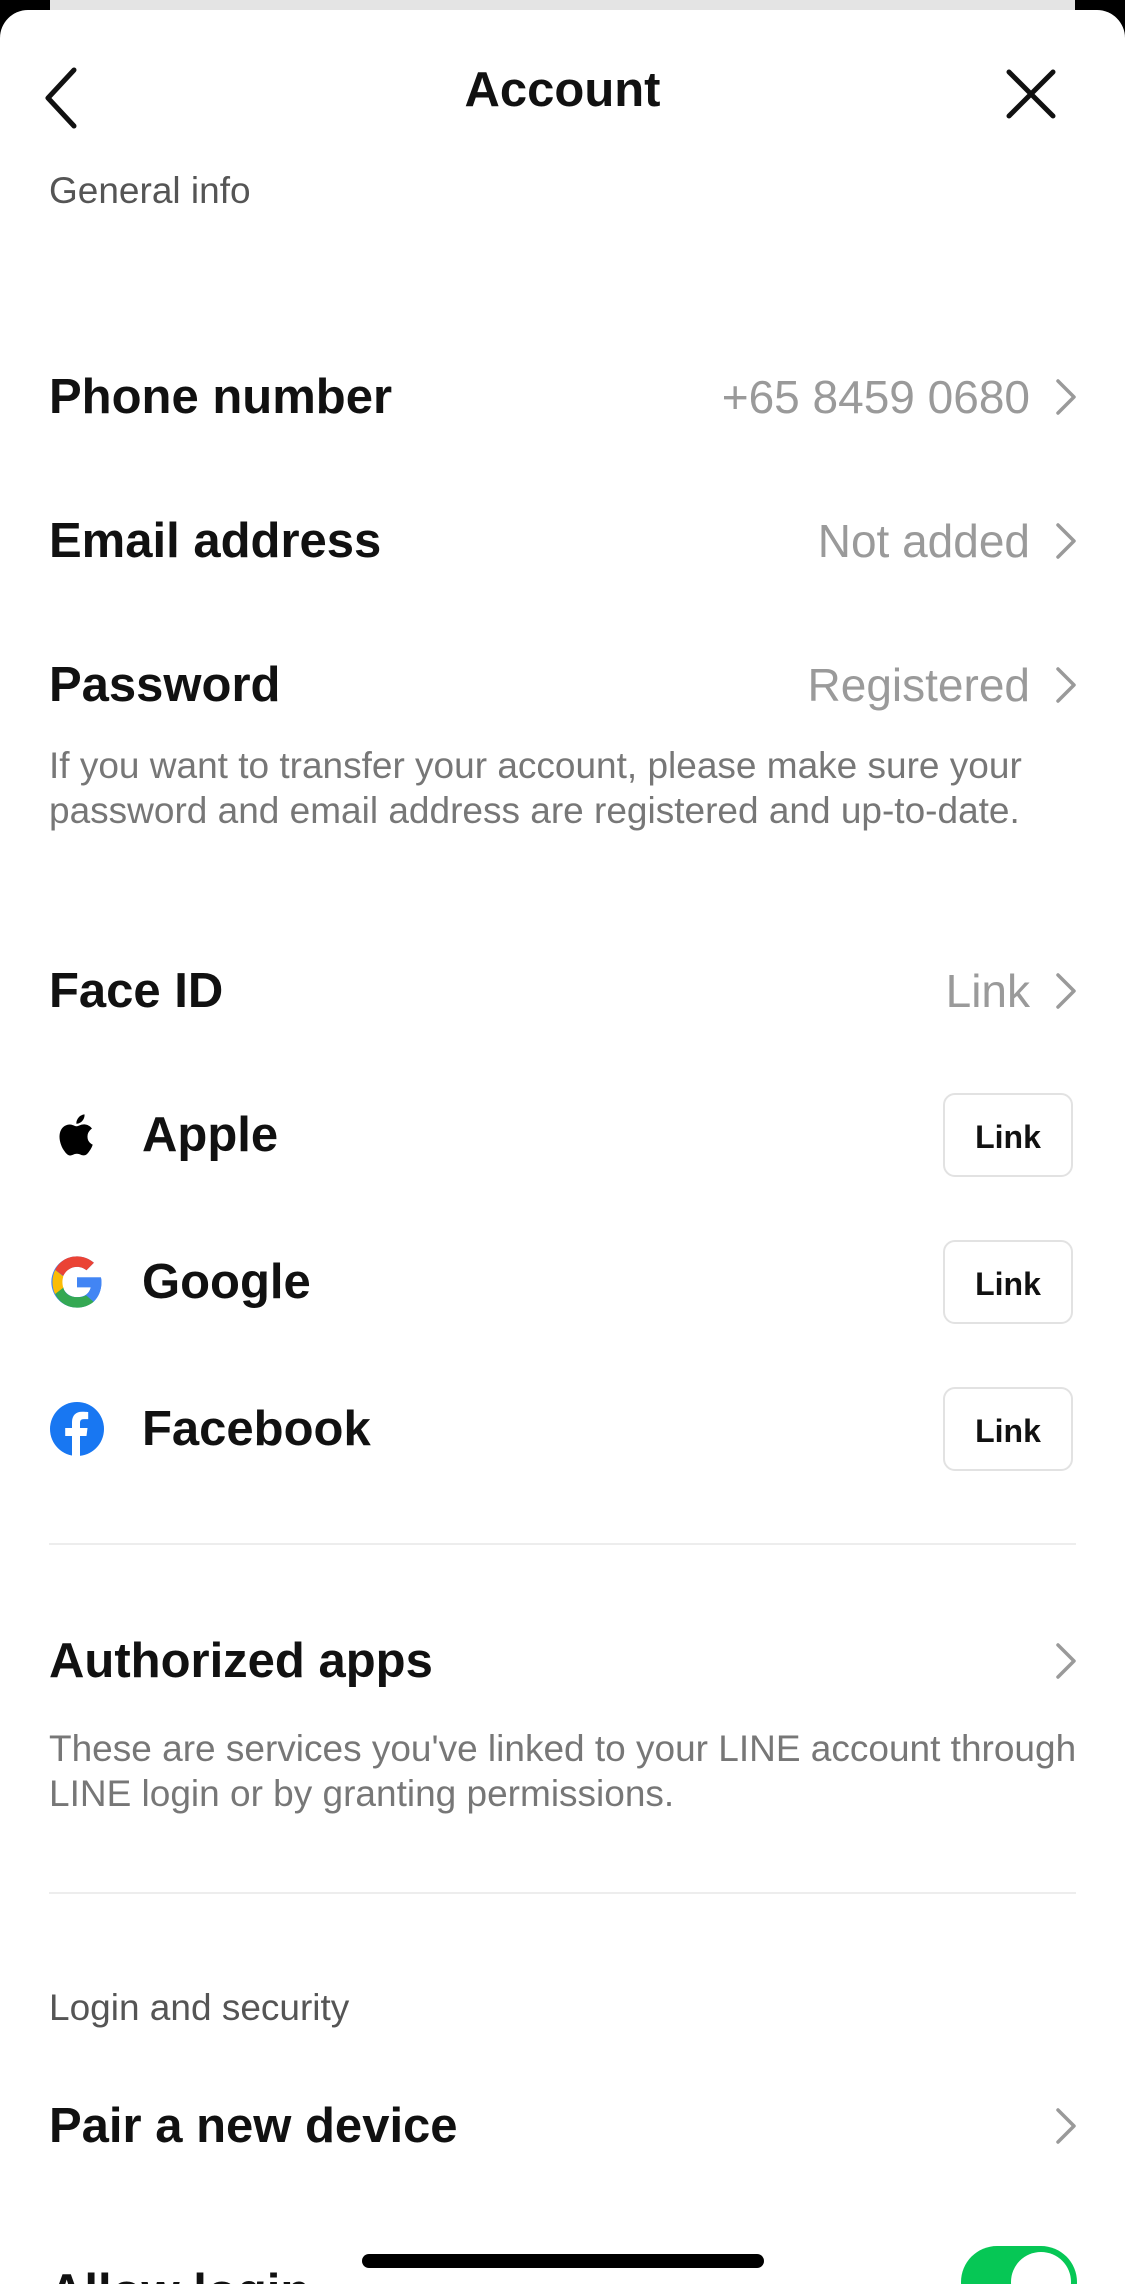 This screenshot has width=1125, height=2284. What do you see at coordinates (241, 1661) in the screenshot?
I see `authorized-apps-label: Authorized apps` at bounding box center [241, 1661].